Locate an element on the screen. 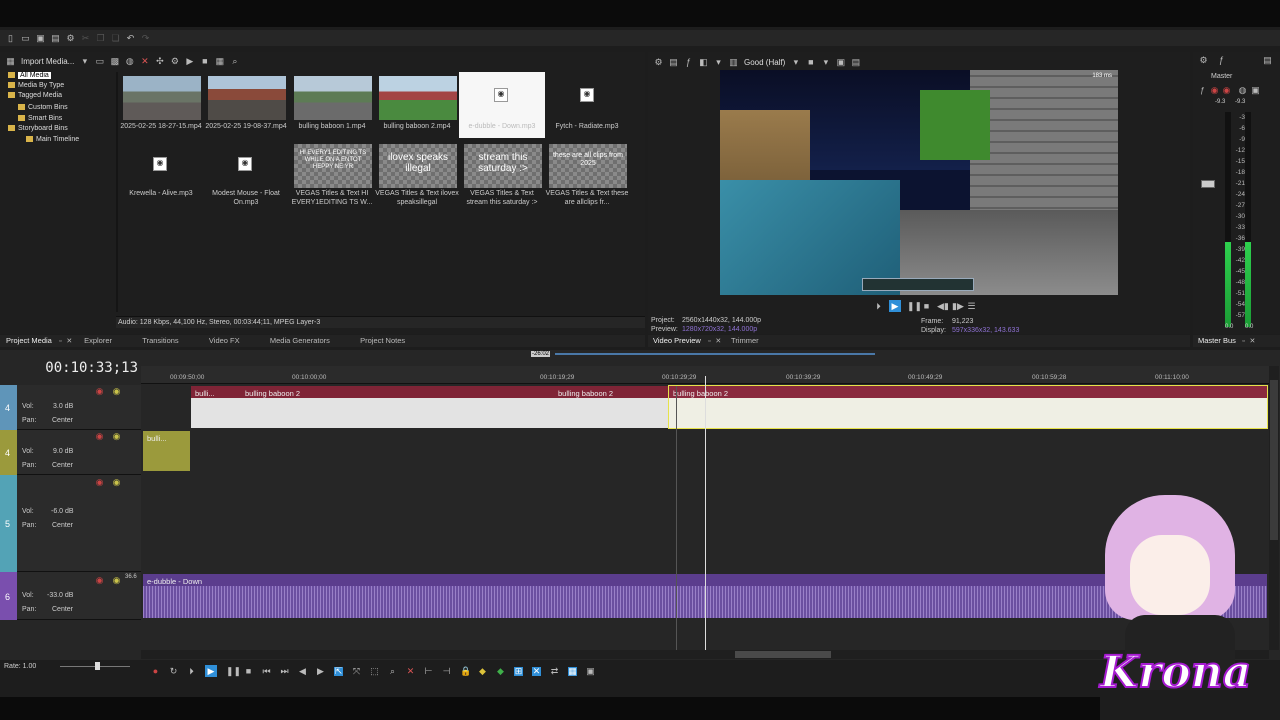  tab-trimmer: Trimmer is located at coordinates (745, 341).